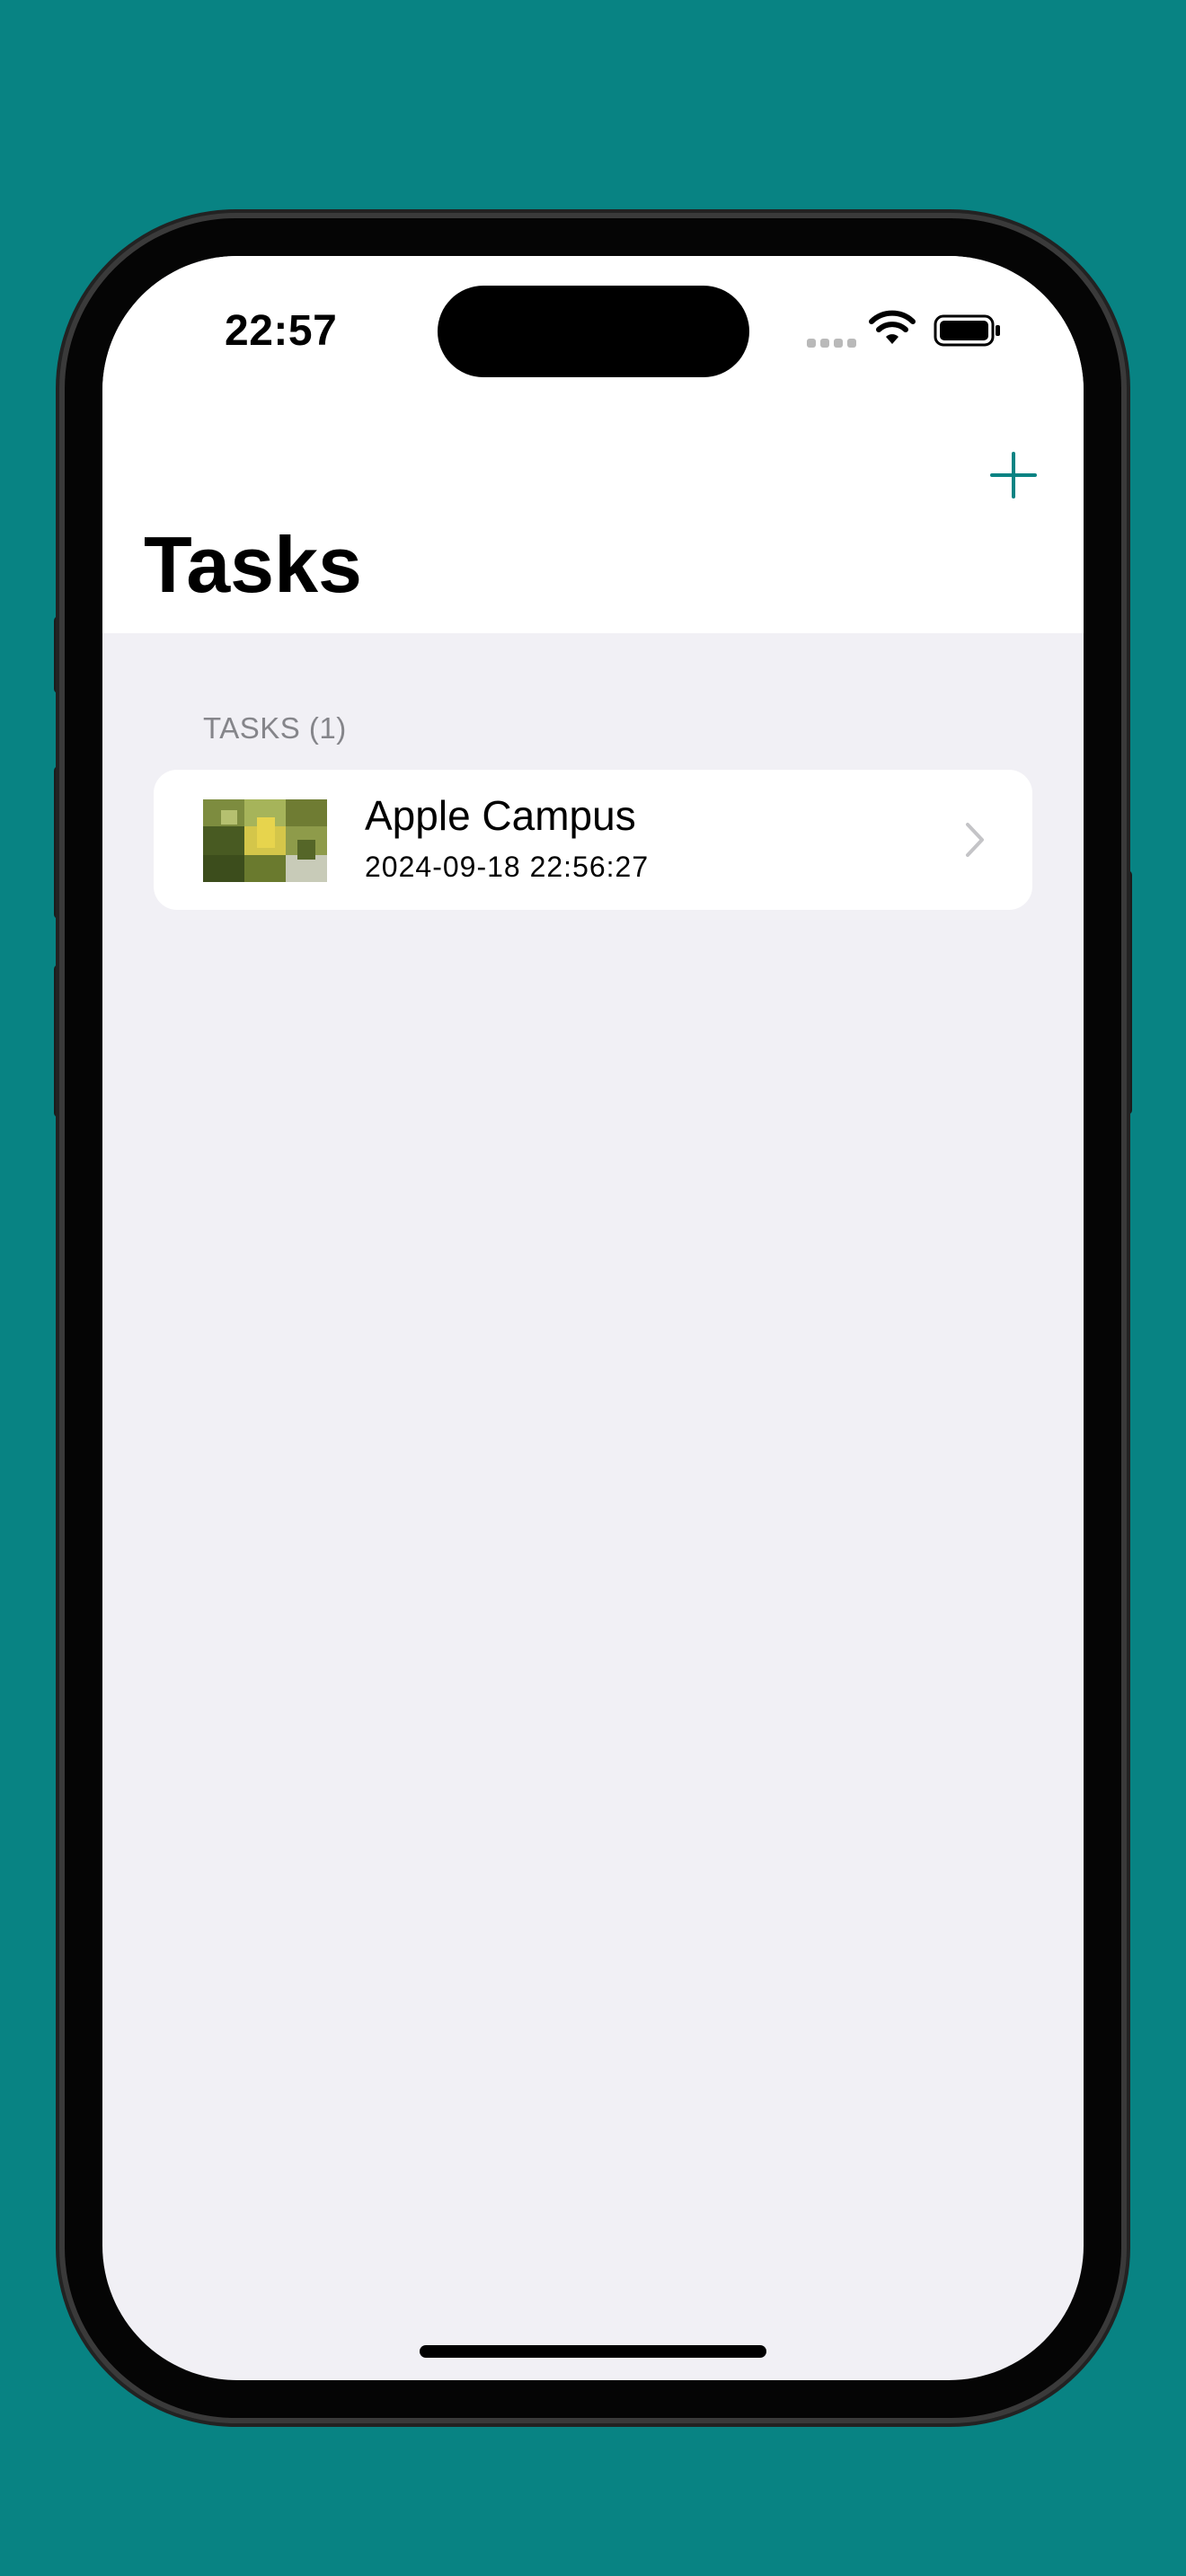 Image resolution: width=1186 pixels, height=2576 pixels. What do you see at coordinates (58, 842) in the screenshot?
I see `volume-up-button` at bounding box center [58, 842].